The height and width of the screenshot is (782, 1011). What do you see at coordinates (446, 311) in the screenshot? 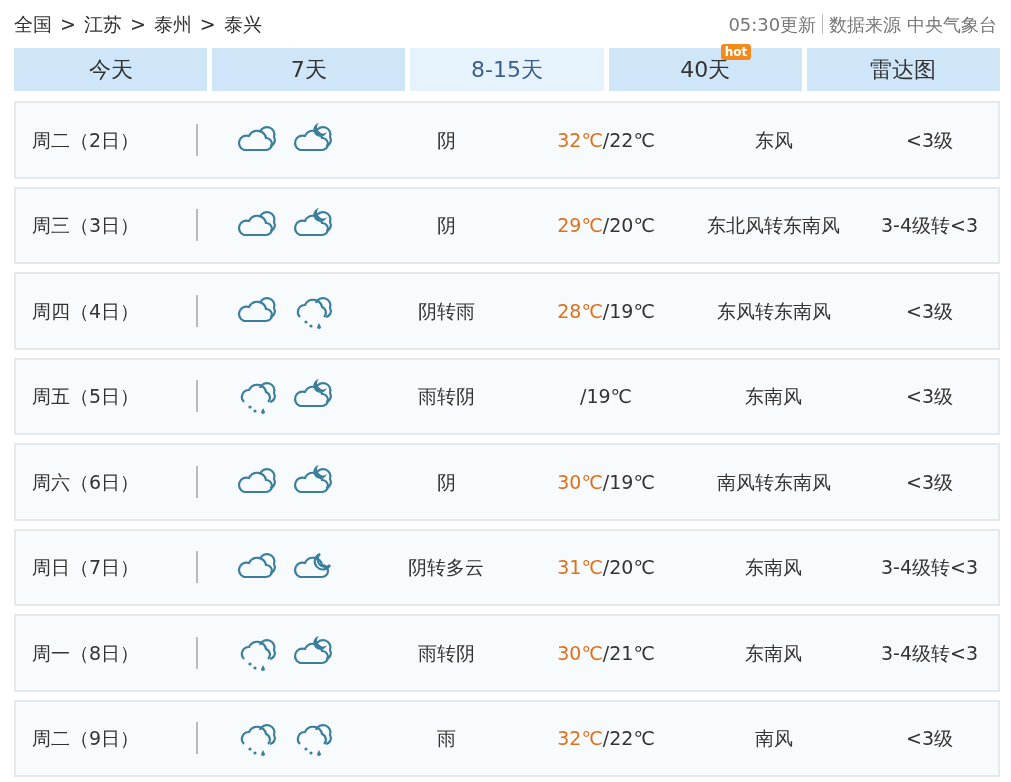
I see `weather-text: 阴转雨` at bounding box center [446, 311].